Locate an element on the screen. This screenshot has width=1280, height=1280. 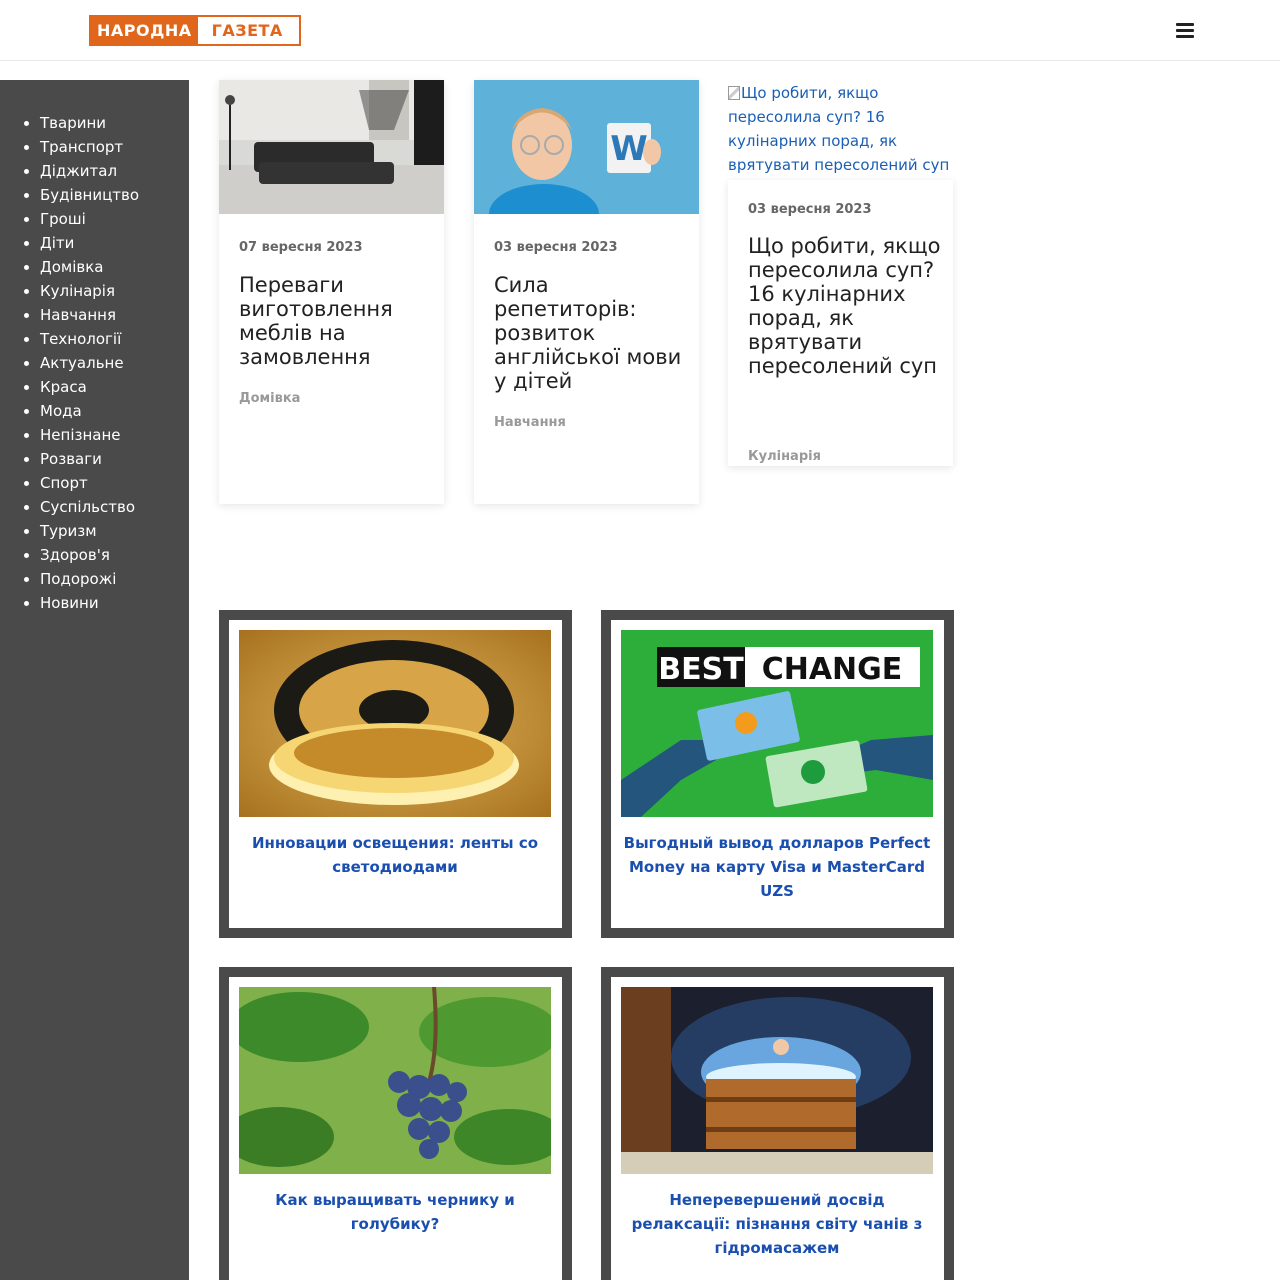
sidebar-item: Актуальне is located at coordinates (81, 363).